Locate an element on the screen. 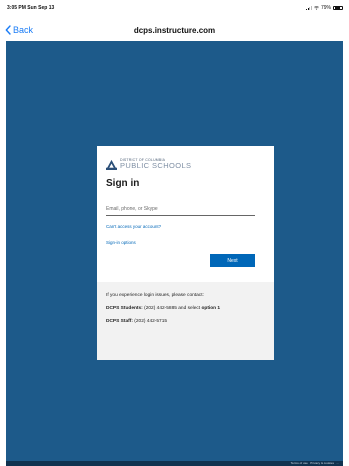  status-bar: 3:05 PM Sun Sep 13 79% is located at coordinates (174, 11).